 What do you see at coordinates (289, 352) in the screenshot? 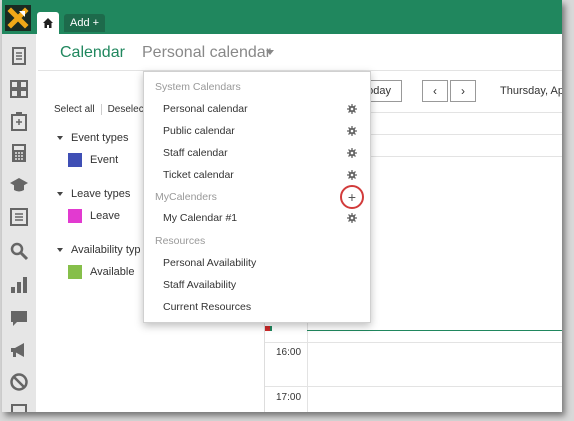
I see `time-label: 16:00` at bounding box center [289, 352].